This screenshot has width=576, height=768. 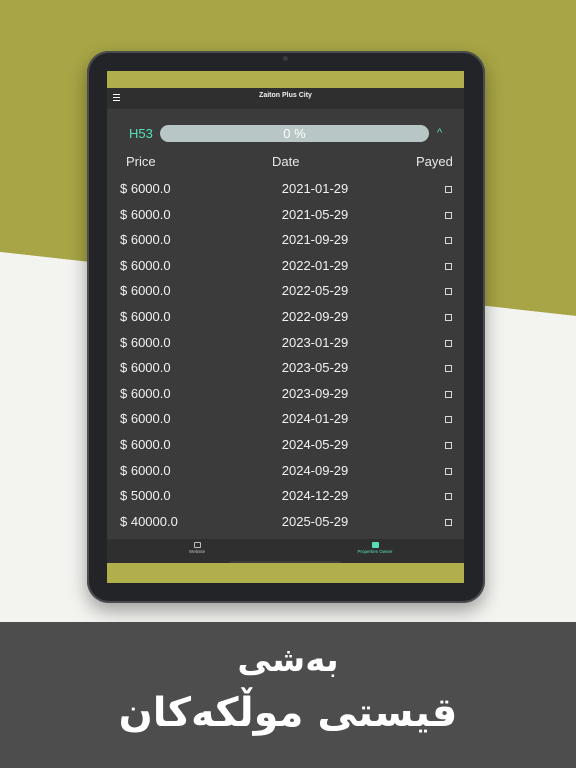 What do you see at coordinates (197, 551) in the screenshot?
I see `nav-website-label: Website` at bounding box center [197, 551].